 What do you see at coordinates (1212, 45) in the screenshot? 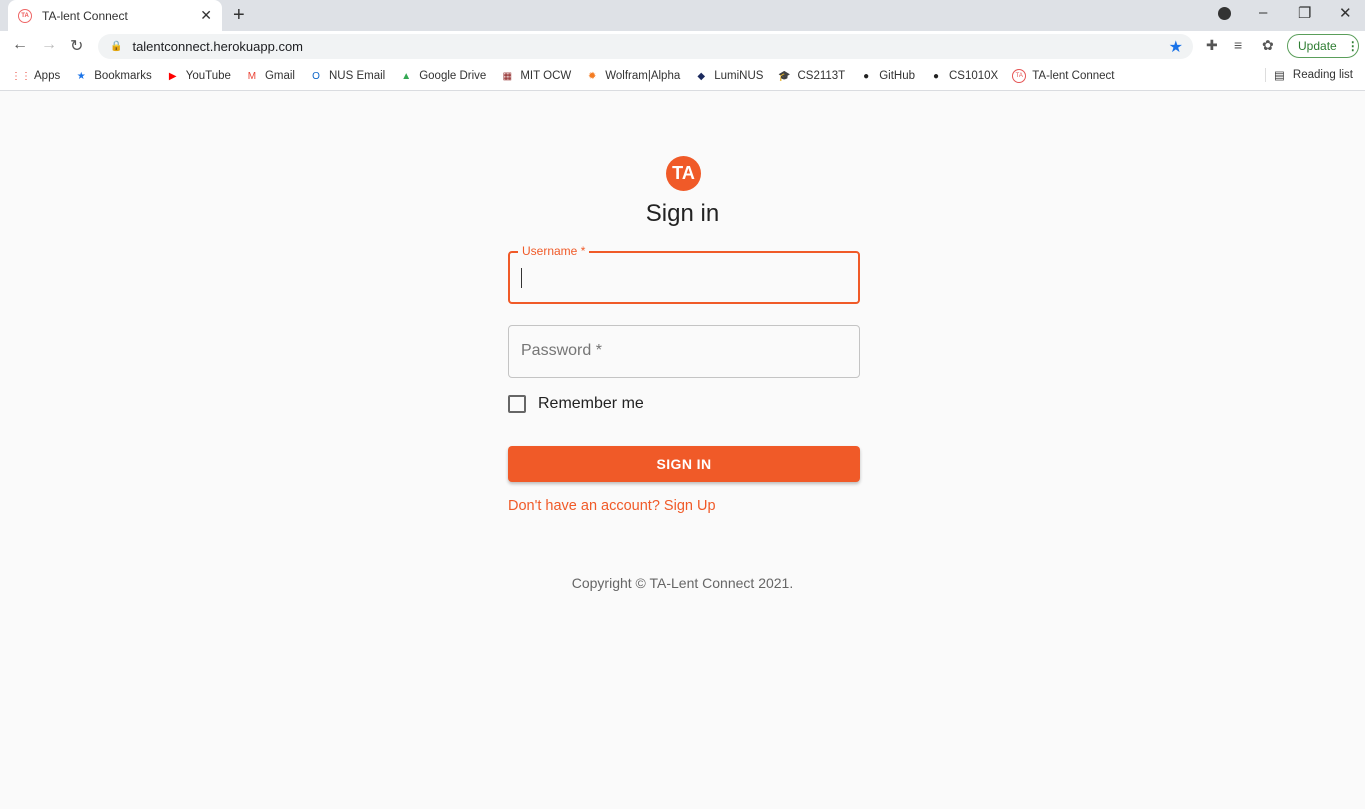
I see `extensions-icon: ✚` at bounding box center [1212, 45].